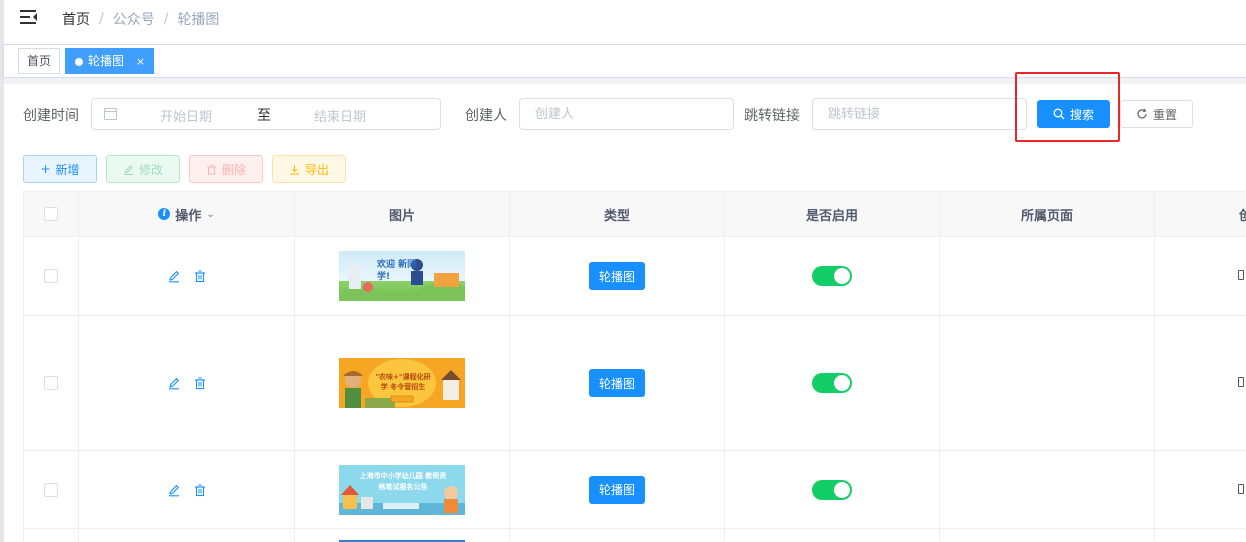 The width and height of the screenshot is (1246, 542). What do you see at coordinates (1142, 113) in the screenshot?
I see `refresh-icon` at bounding box center [1142, 113].